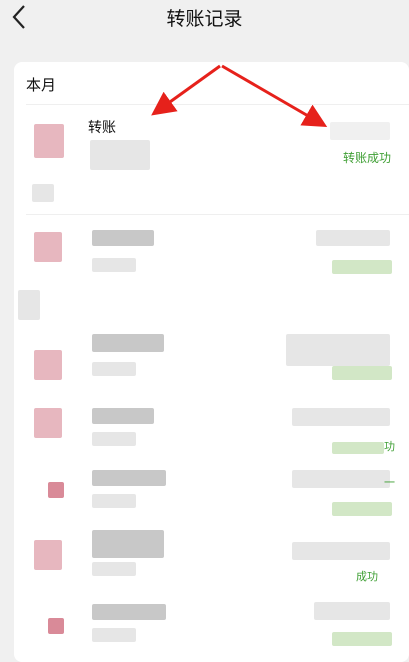 Image resolution: width=409 pixels, height=662 pixels. I want to click on nav-bar: 转账记录, so click(204, 25).